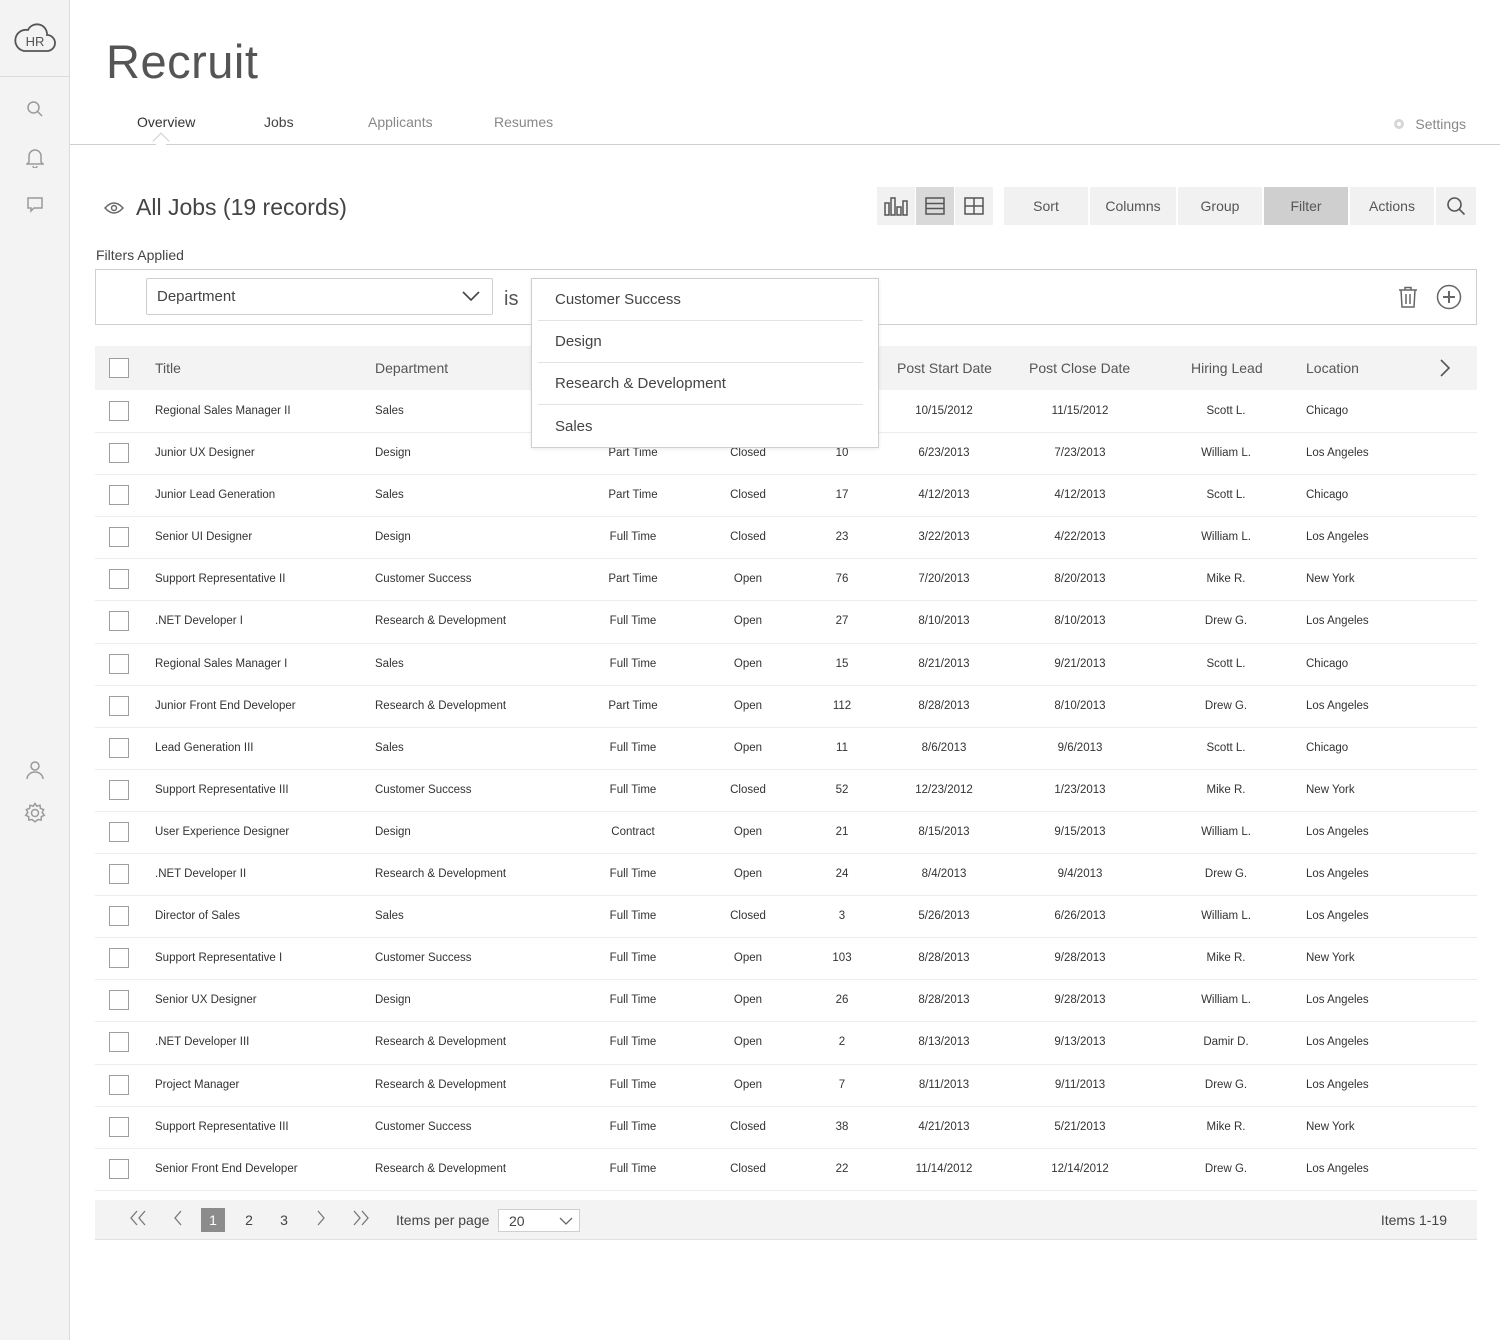 The image size is (1500, 1340). What do you see at coordinates (944, 368) in the screenshot?
I see `column-header-post-start-date: Post Start Date` at bounding box center [944, 368].